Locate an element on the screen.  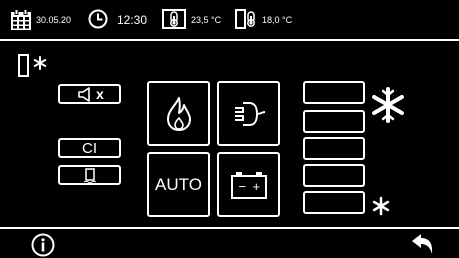
battery-icon: − + is located at coordinates (249, 185).